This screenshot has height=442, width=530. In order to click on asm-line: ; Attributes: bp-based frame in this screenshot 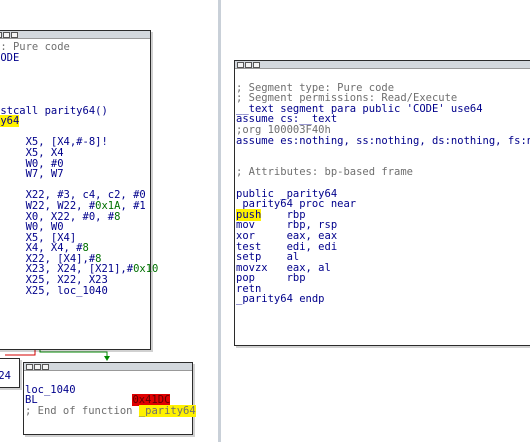, I will do `click(383, 172)`.